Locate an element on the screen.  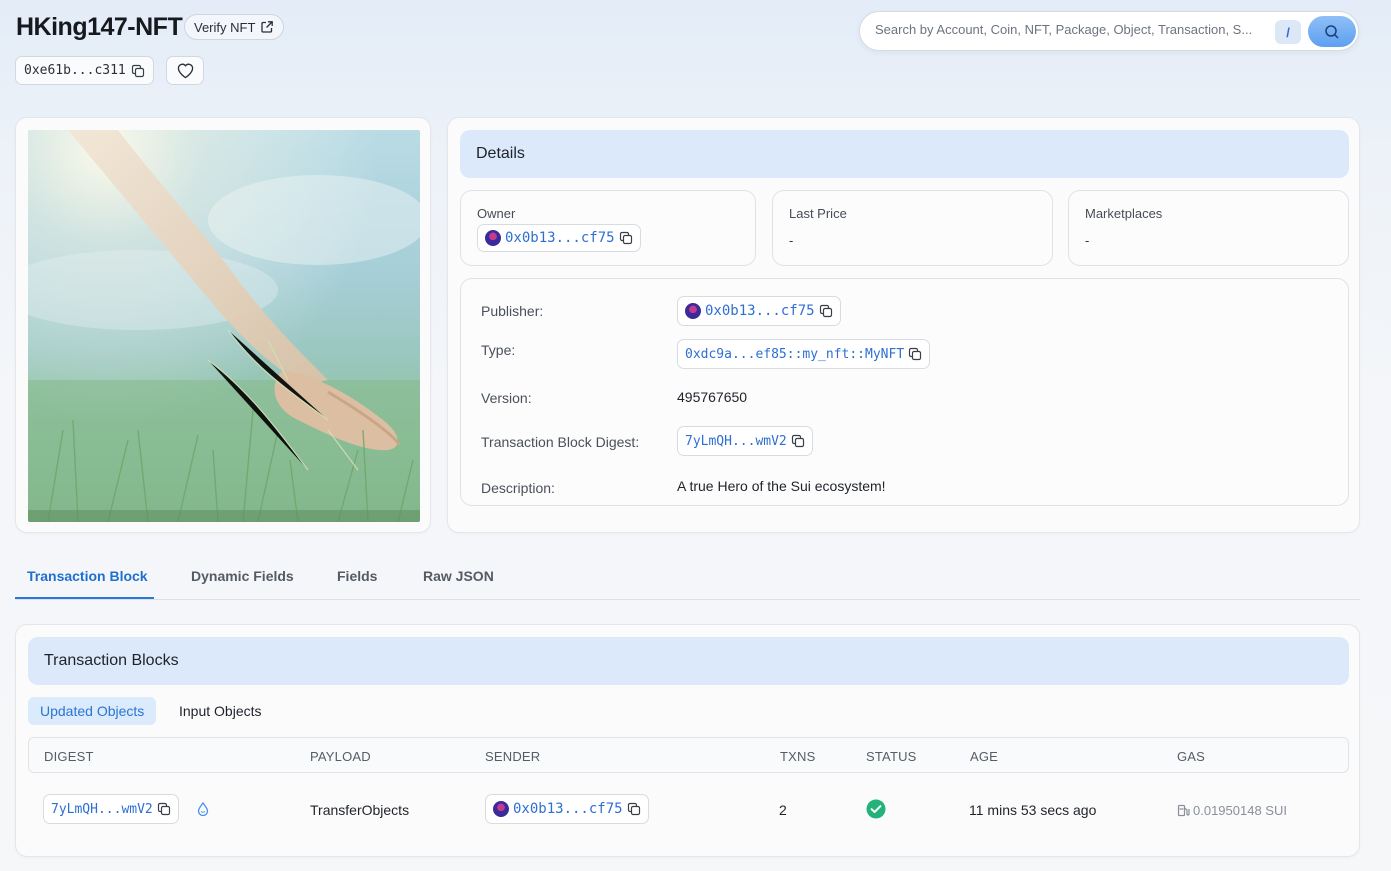
row-digest-chip: 7yLmQH...wmV2 is located at coordinates (111, 809).